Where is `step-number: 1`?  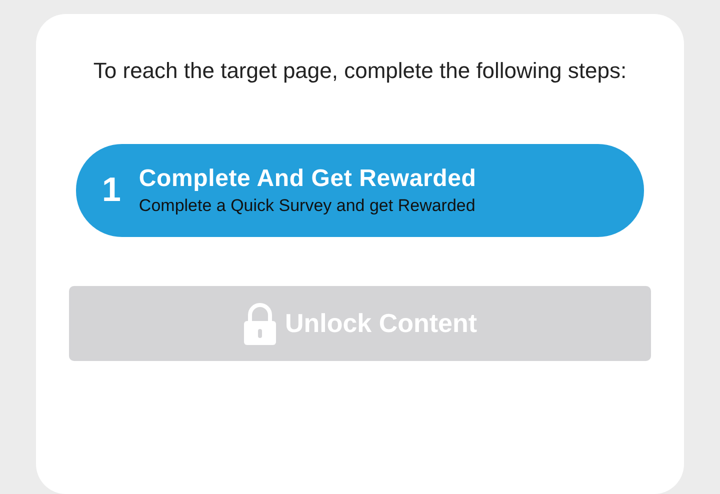
step-number: 1 is located at coordinates (111, 190).